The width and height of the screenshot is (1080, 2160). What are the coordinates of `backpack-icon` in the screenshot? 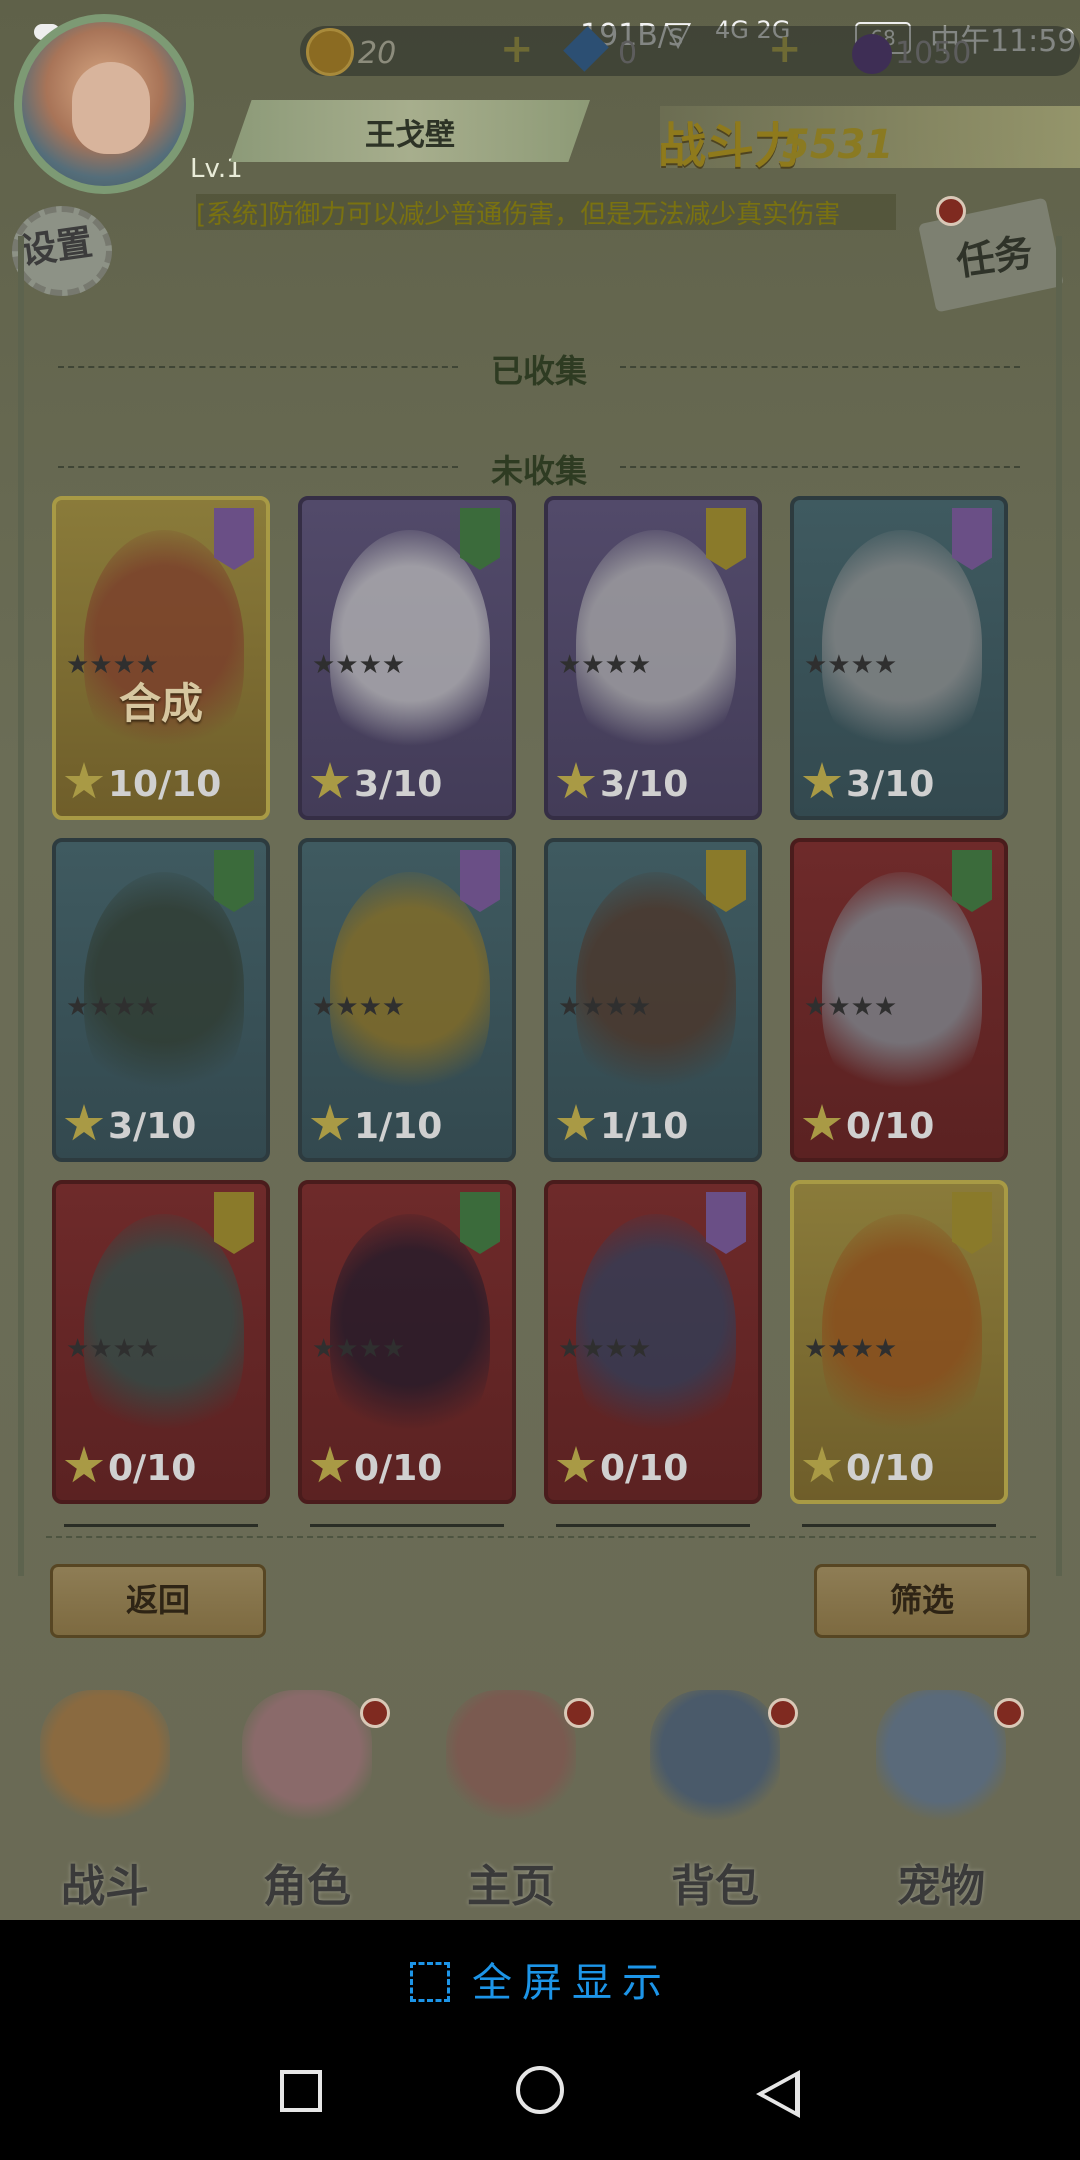 It's located at (715, 1755).